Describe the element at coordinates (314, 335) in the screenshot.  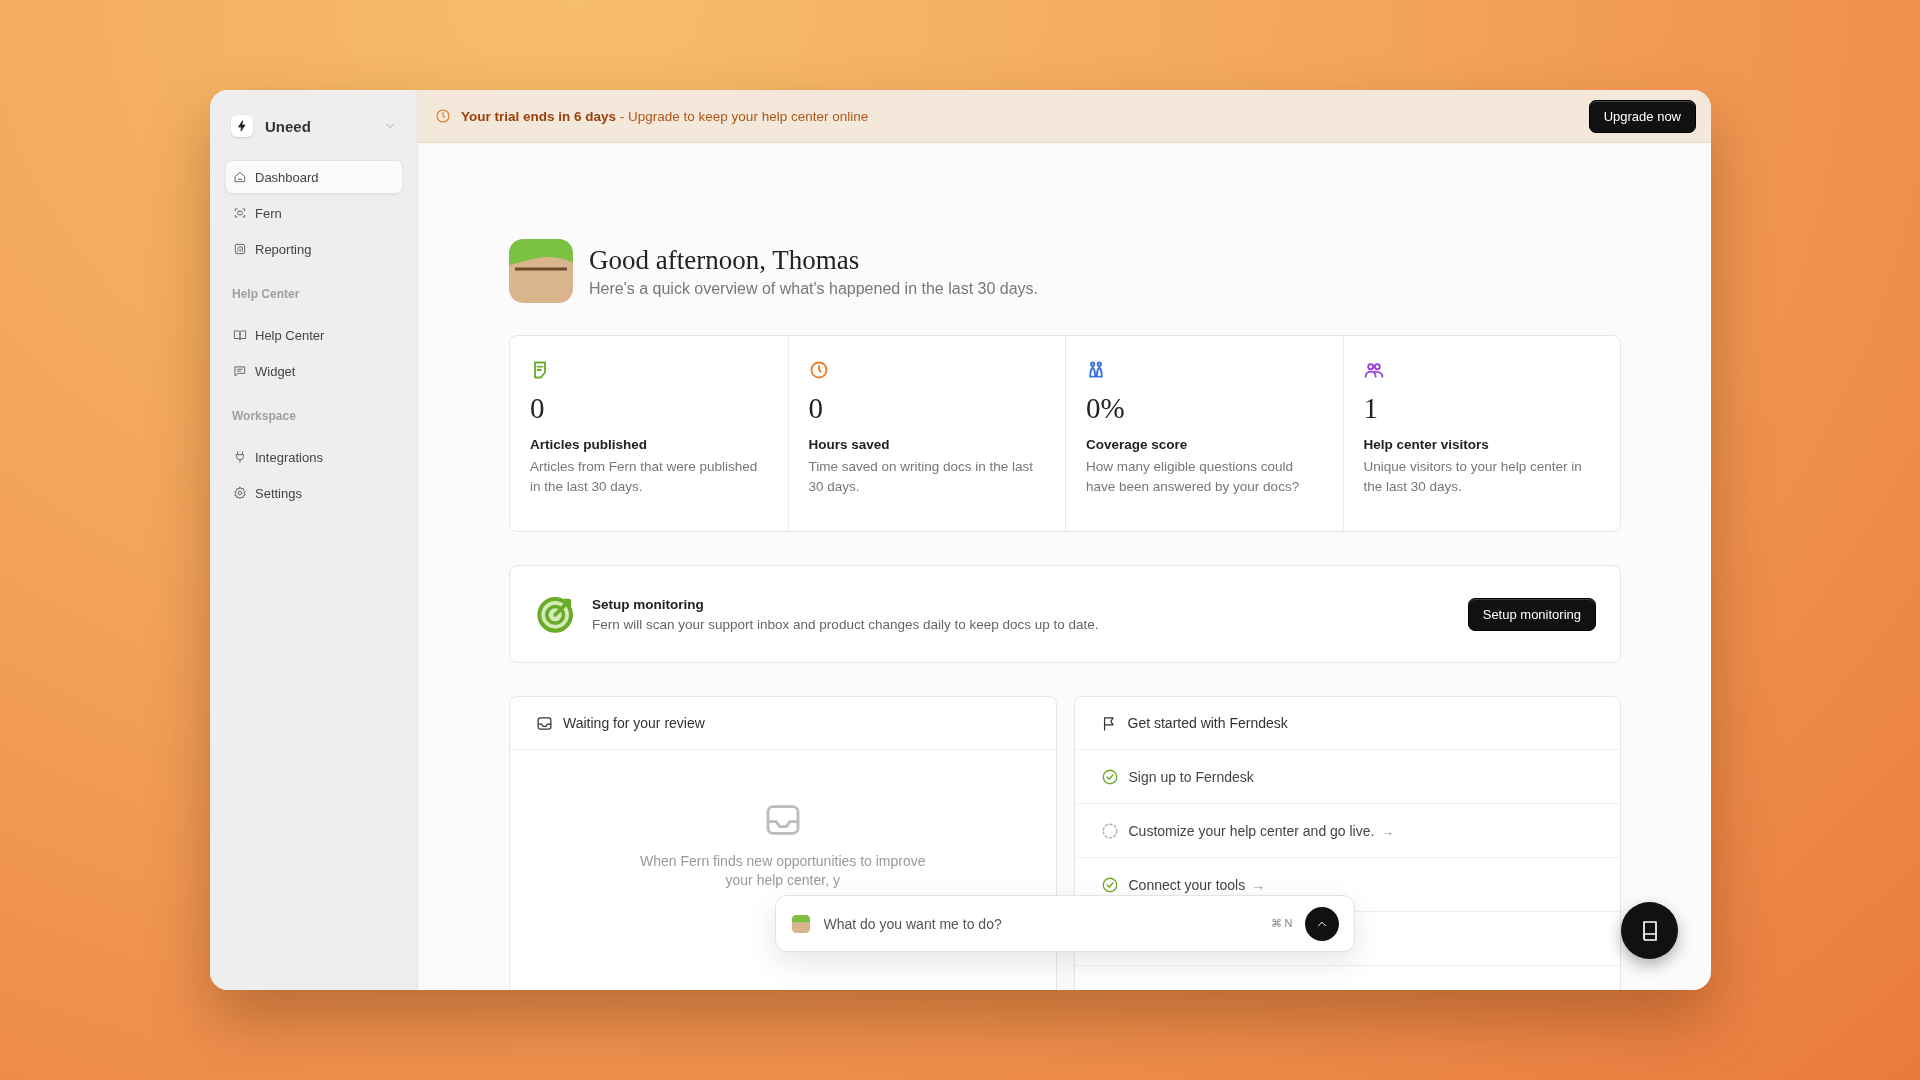
I see `sidebar-item: Help Center` at that location.